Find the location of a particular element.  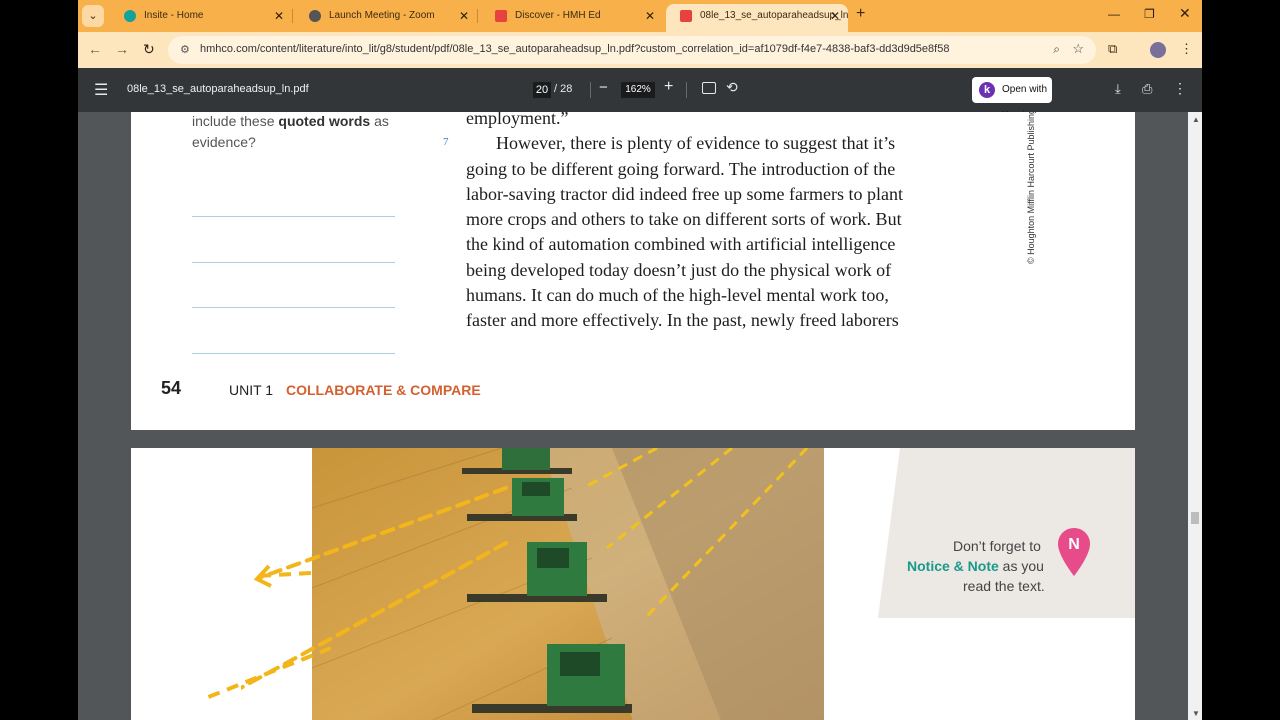

zoom-magnifier-icon: ⌕ is located at coordinates (1056, 49).